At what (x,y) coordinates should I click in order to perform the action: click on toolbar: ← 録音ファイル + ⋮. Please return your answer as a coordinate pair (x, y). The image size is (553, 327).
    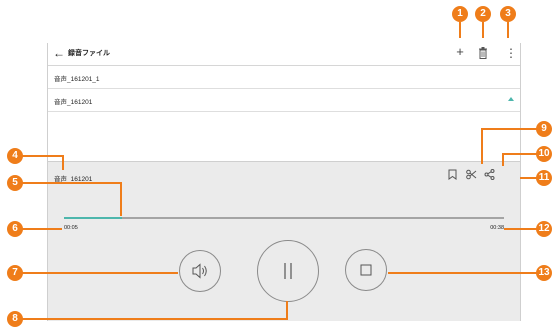
    Looking at the image, I should click on (284, 54).